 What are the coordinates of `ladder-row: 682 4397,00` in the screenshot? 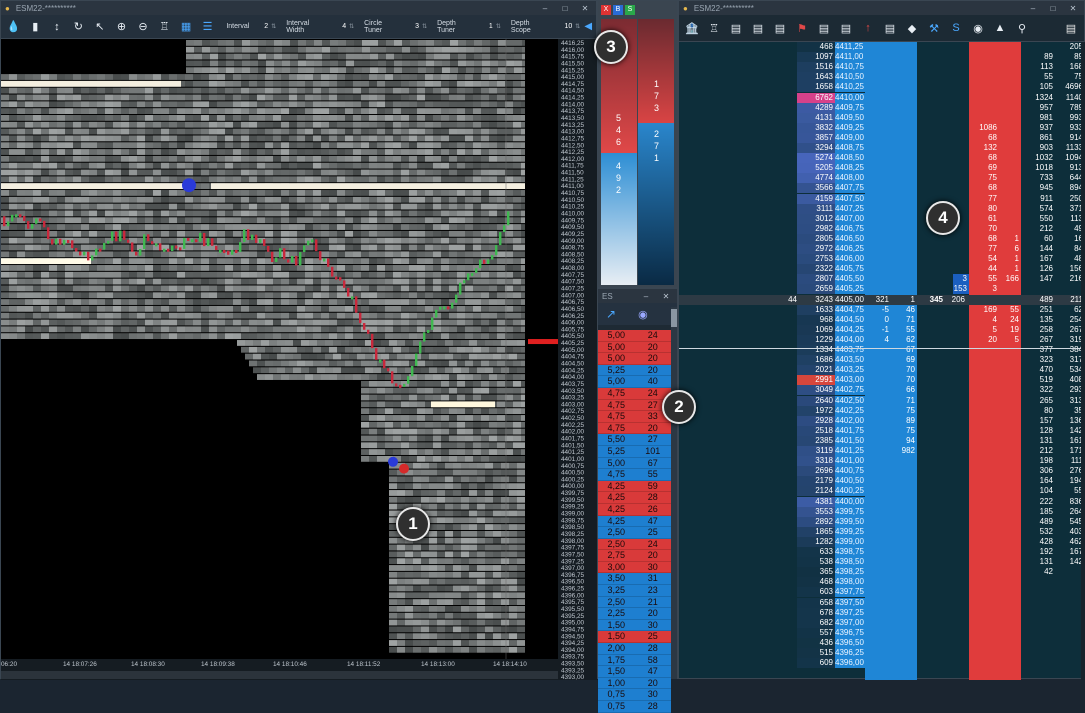 It's located at (882, 622).